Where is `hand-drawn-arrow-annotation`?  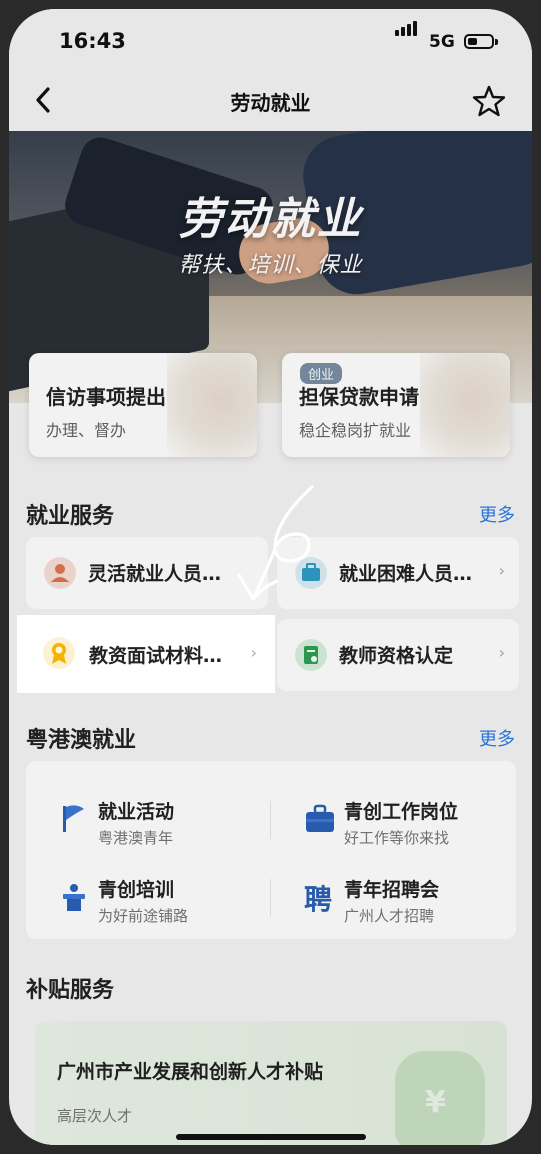 hand-drawn-arrow-annotation is located at coordinates (275, 543).